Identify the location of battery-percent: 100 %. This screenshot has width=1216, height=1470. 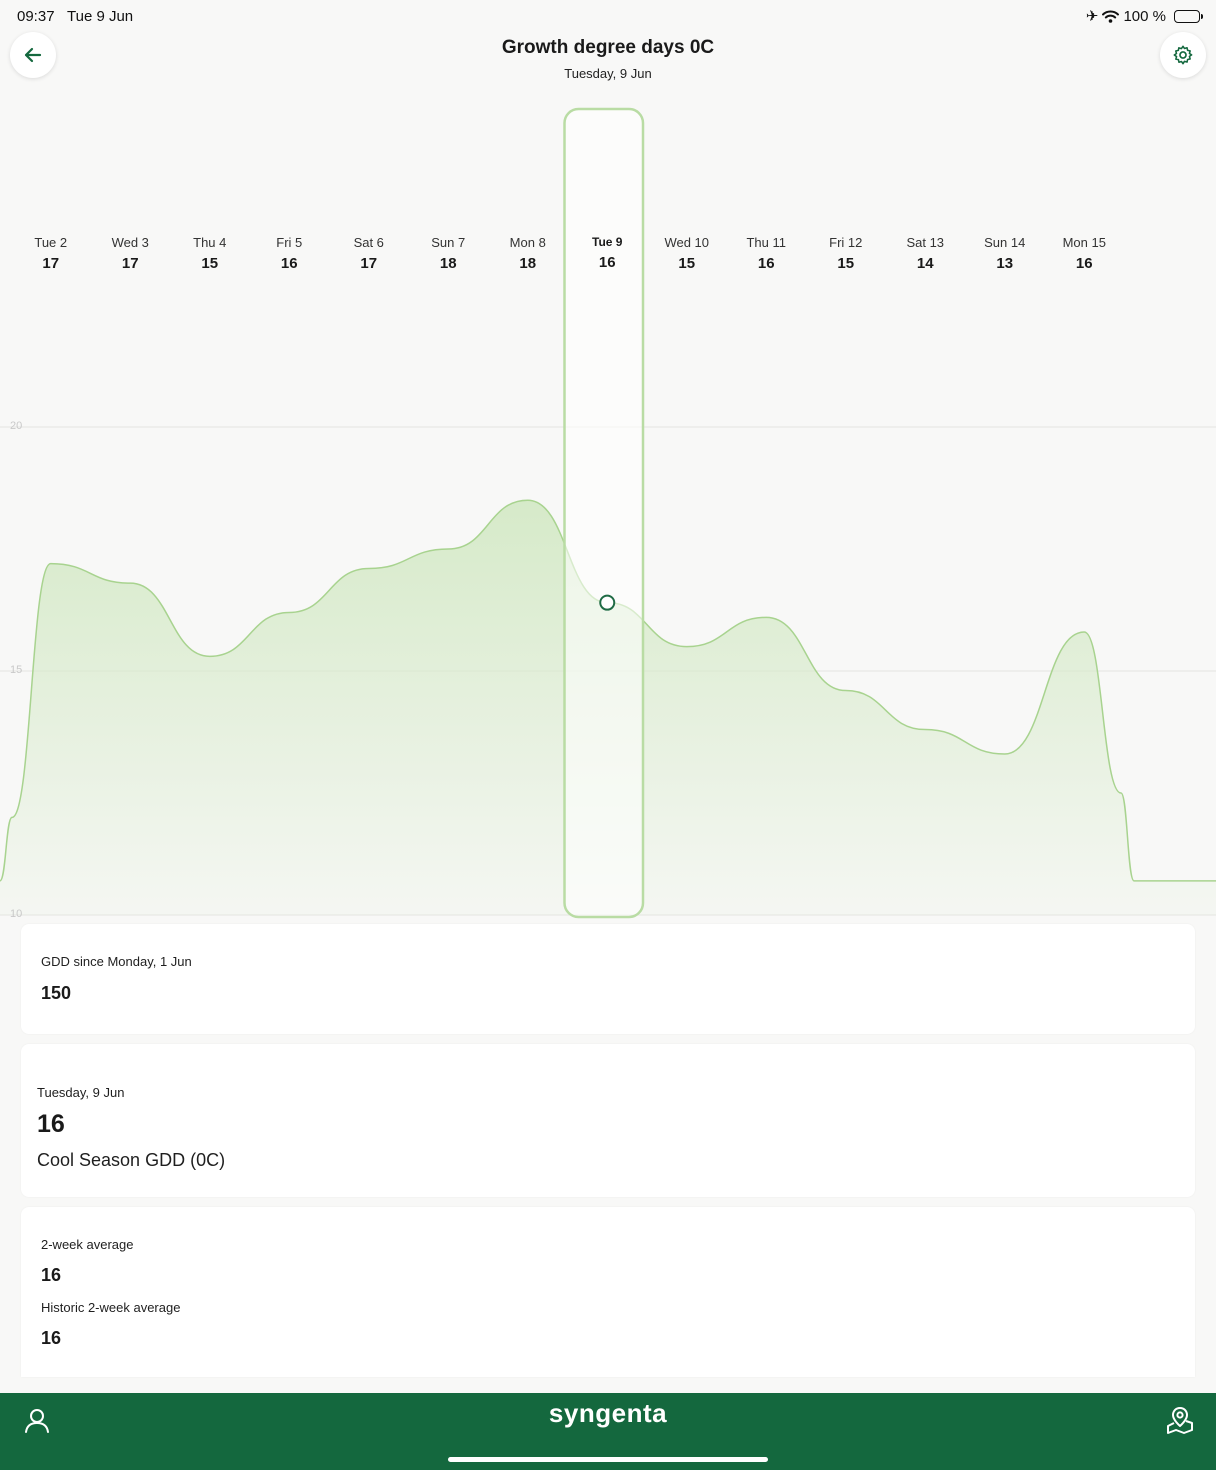
(1144, 16).